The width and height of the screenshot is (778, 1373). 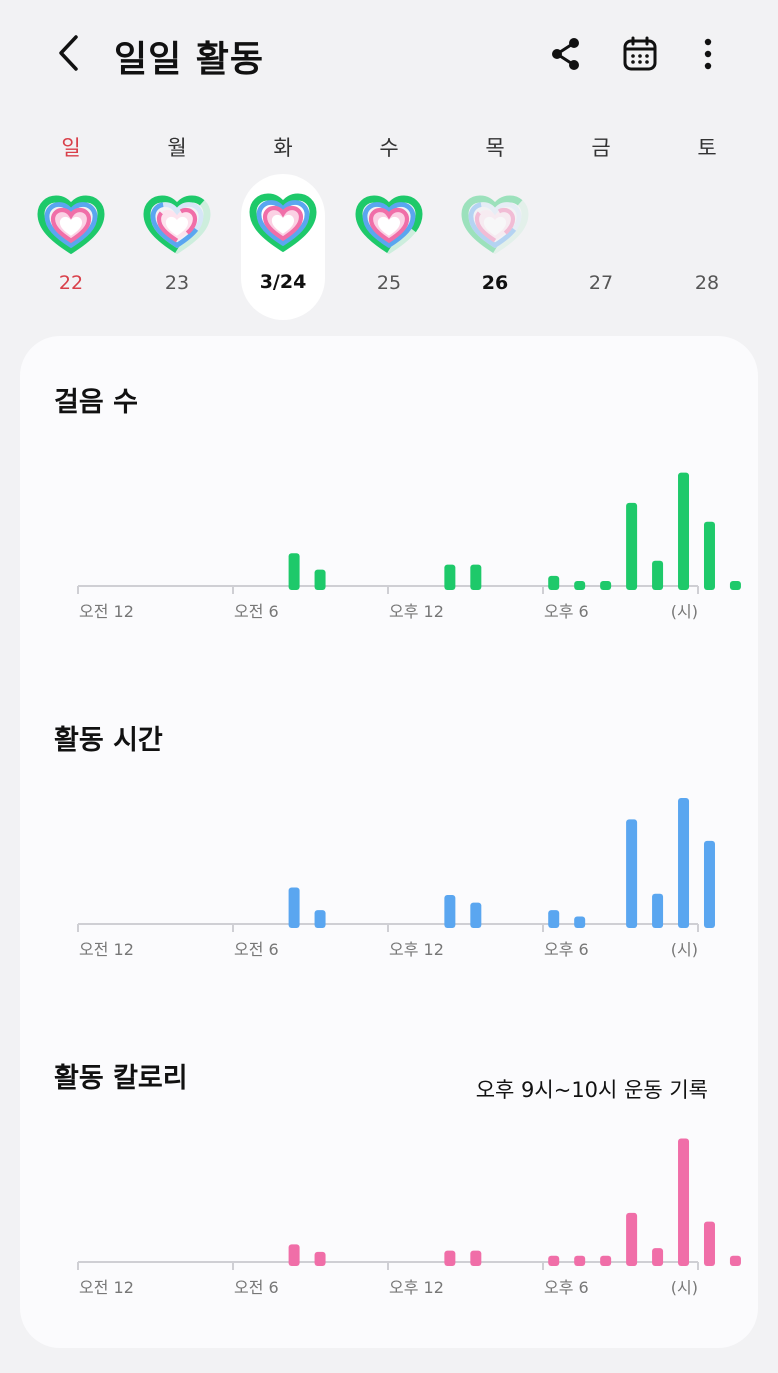 What do you see at coordinates (389, 283) in the screenshot?
I see `day-date: 25` at bounding box center [389, 283].